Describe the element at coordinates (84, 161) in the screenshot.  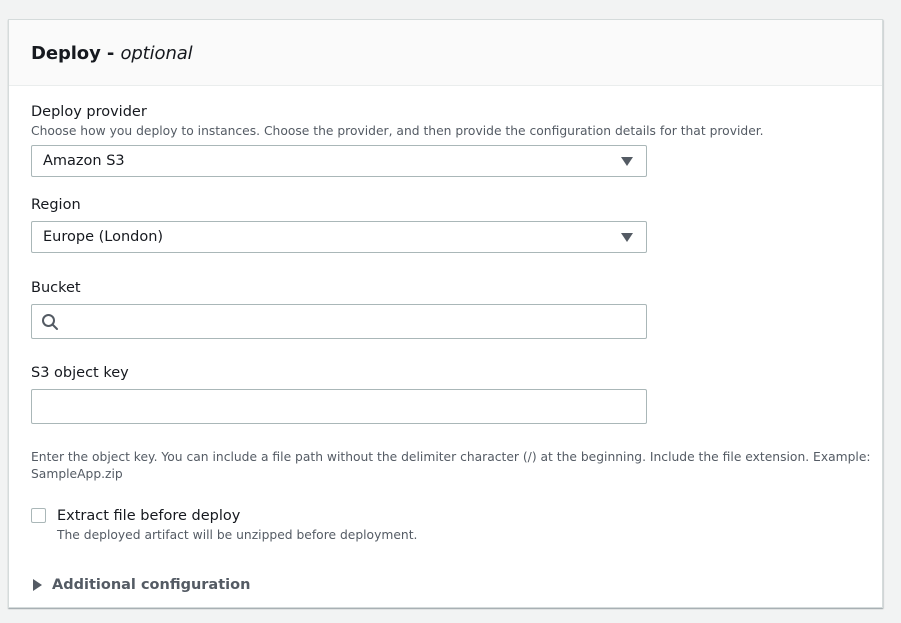
I see `deploy-provider-value: Amazon S3` at that location.